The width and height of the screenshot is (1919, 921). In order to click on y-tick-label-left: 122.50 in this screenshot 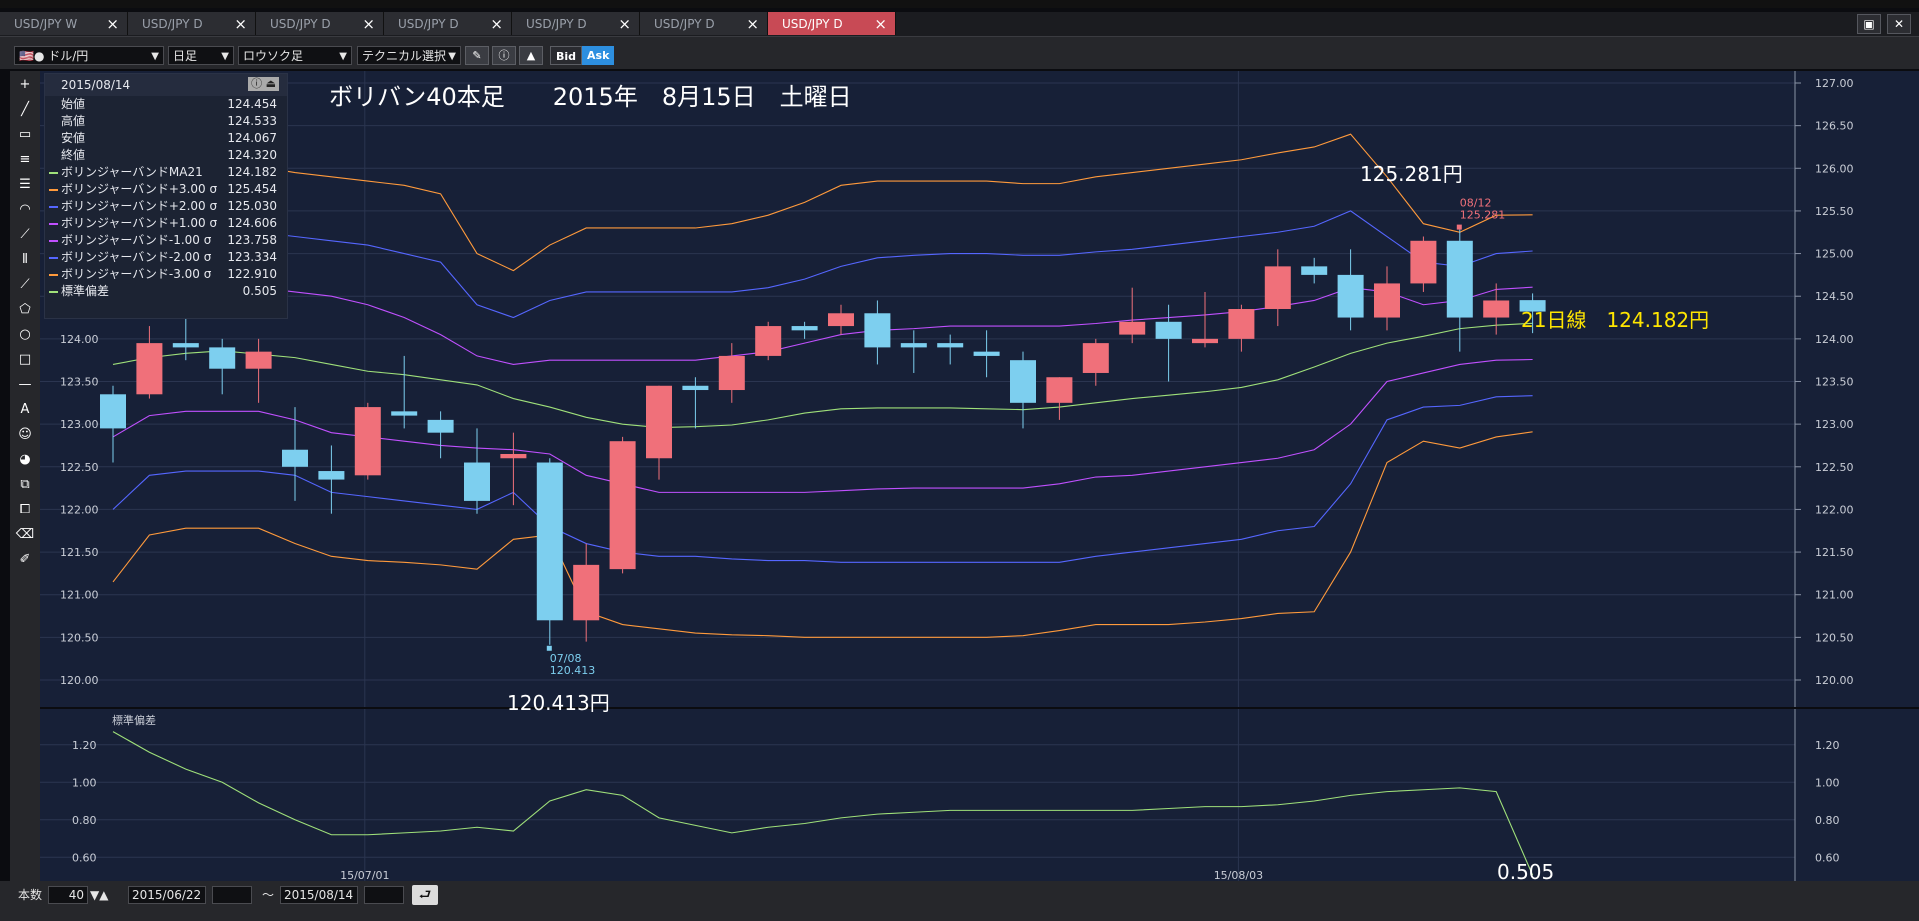, I will do `click(79, 467)`.